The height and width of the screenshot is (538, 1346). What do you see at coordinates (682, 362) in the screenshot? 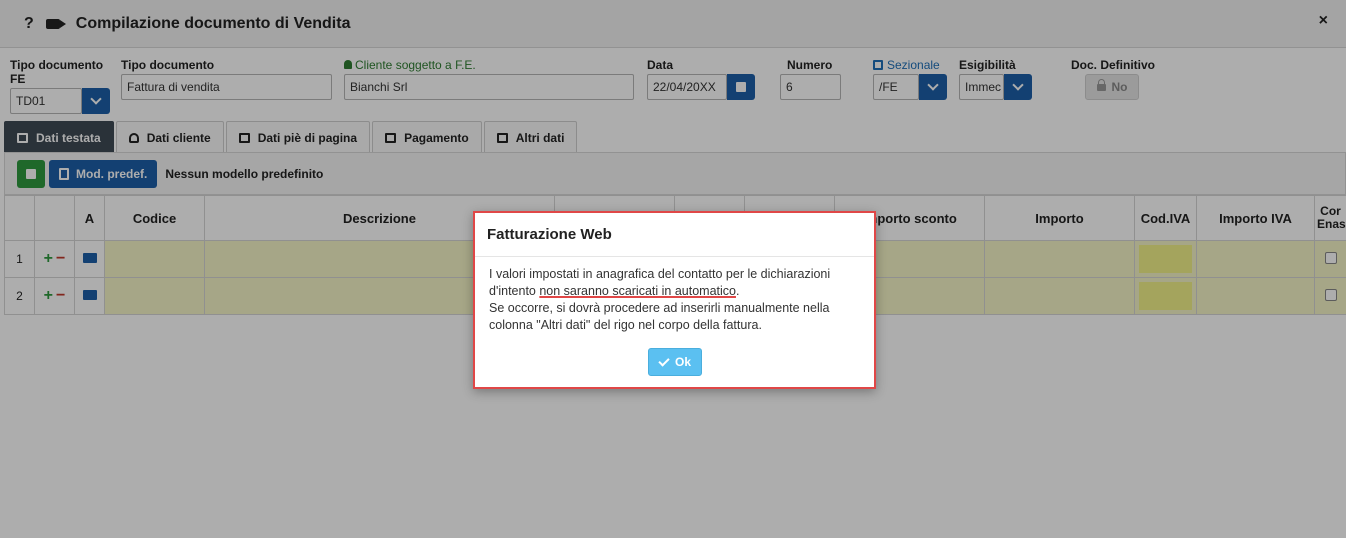
I see `ok-label: Ok` at bounding box center [682, 362].